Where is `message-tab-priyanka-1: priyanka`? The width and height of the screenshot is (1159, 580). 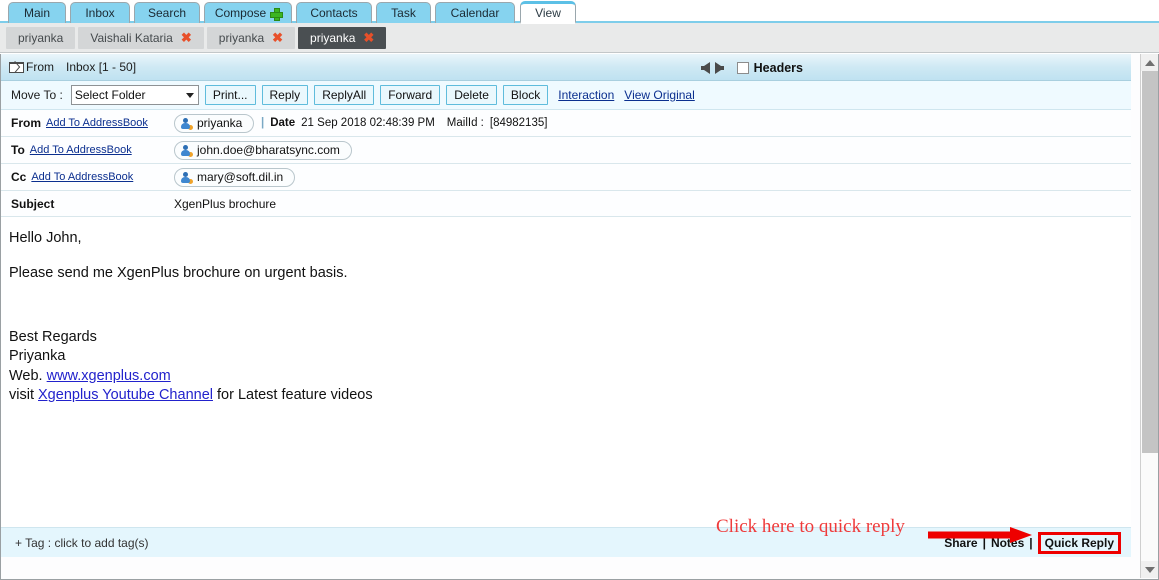
message-tab-priyanka-1: priyanka is located at coordinates (41, 37).